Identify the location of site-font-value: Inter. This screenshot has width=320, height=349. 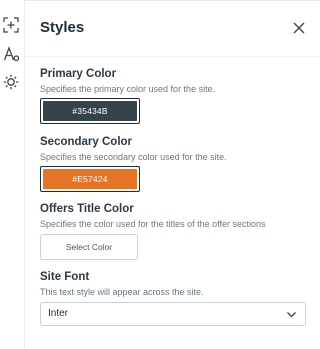
(58, 313).